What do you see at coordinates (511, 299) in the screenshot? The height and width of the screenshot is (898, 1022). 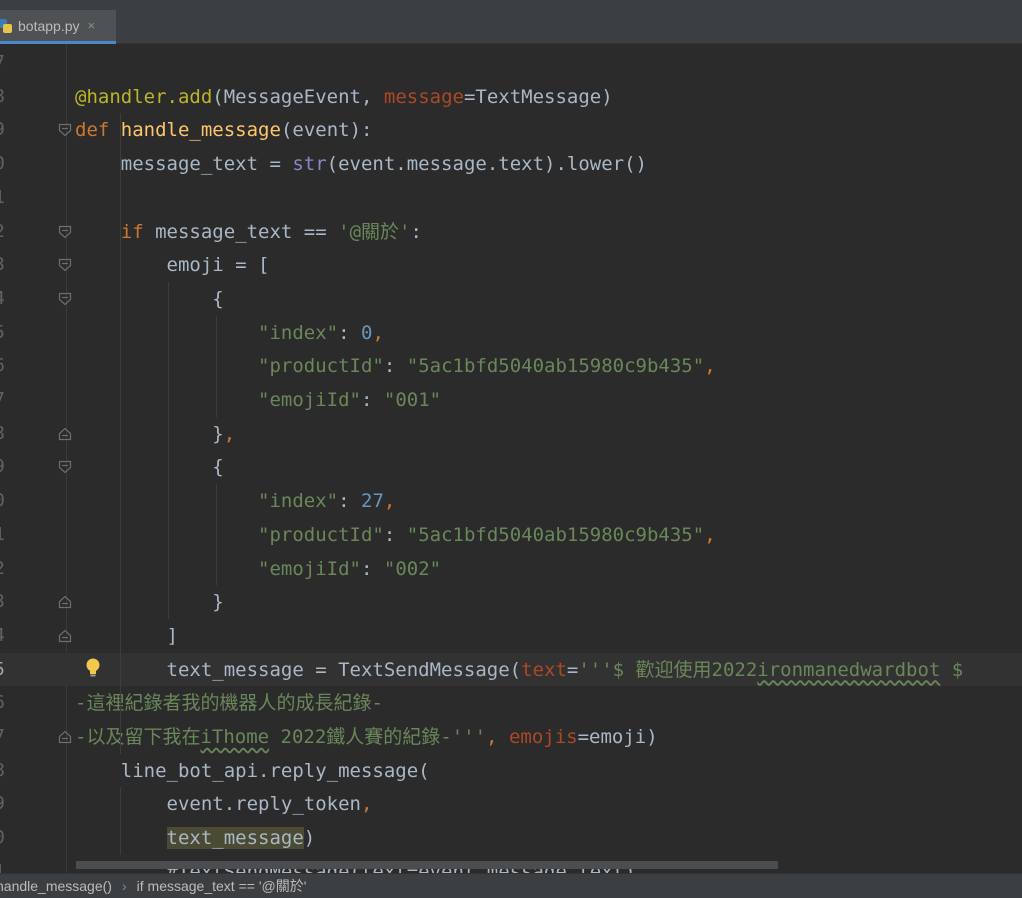 I see `code-line: 4 {` at bounding box center [511, 299].